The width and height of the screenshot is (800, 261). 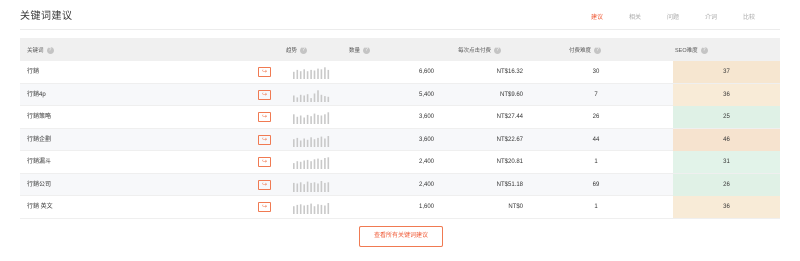 What do you see at coordinates (40, 207) in the screenshot?
I see `keyword-cell: 行銷 英文` at bounding box center [40, 207].